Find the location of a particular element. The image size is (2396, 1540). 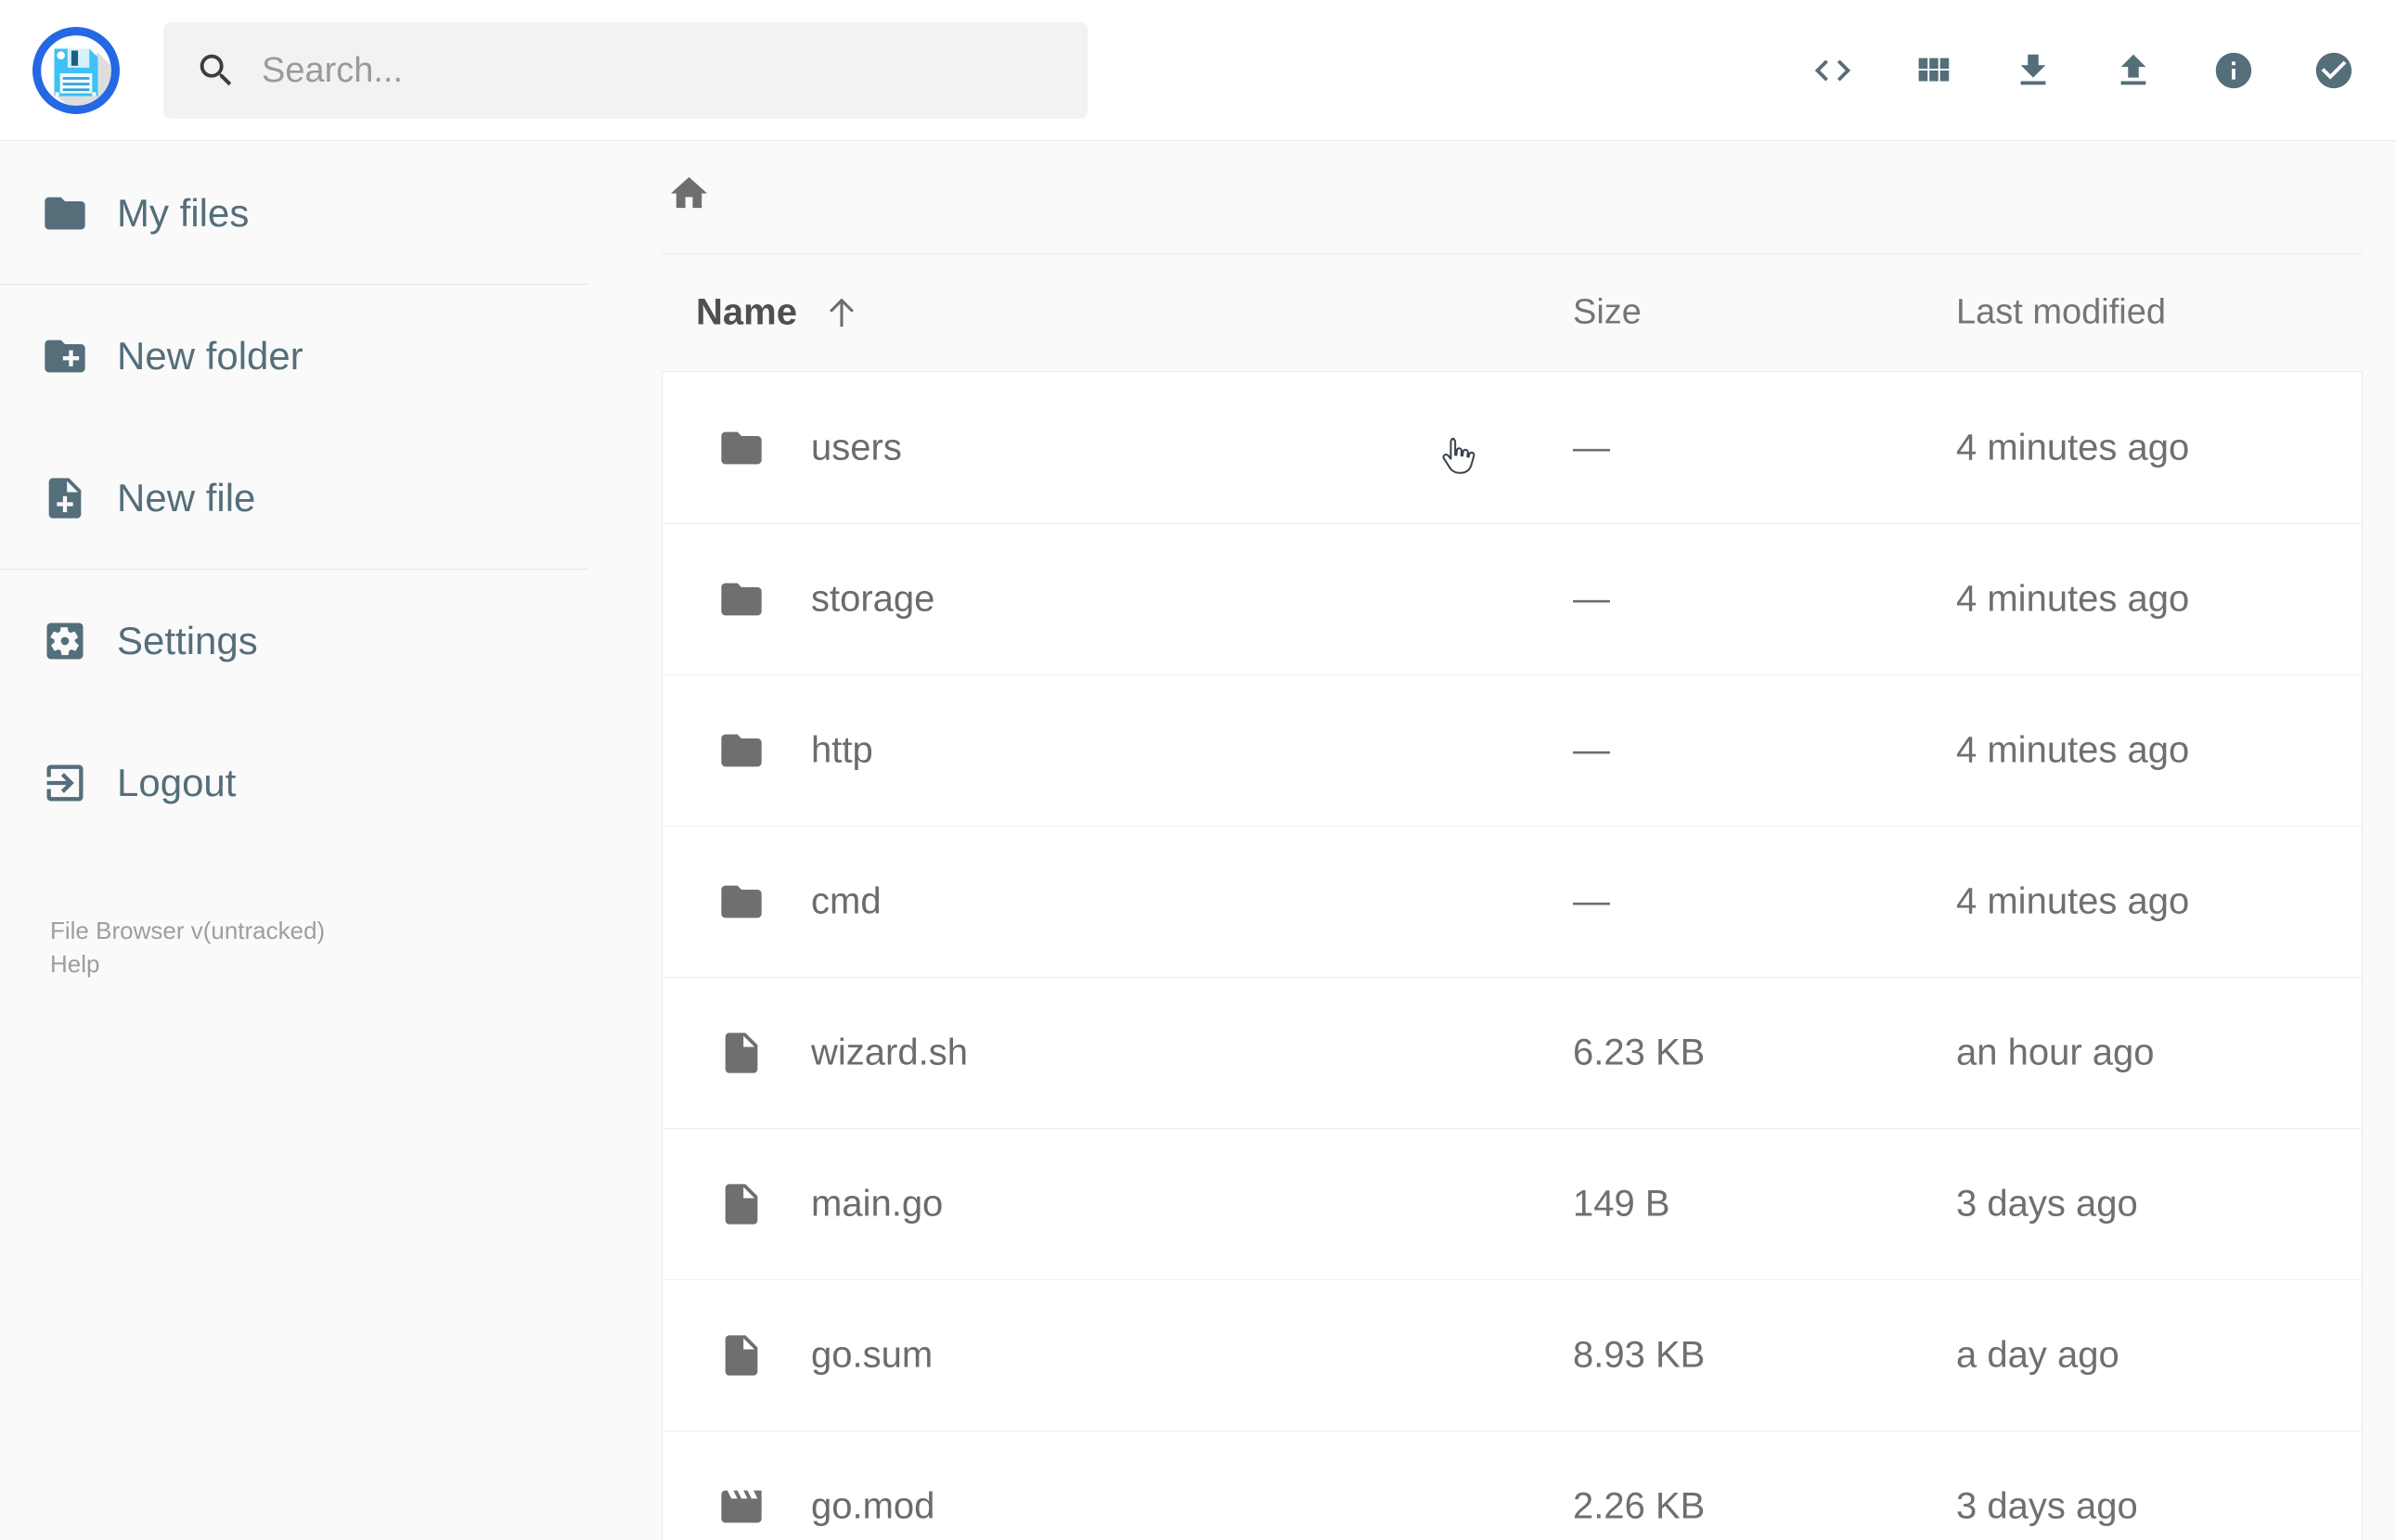

sidebar-item-label: My files is located at coordinates (183, 212).